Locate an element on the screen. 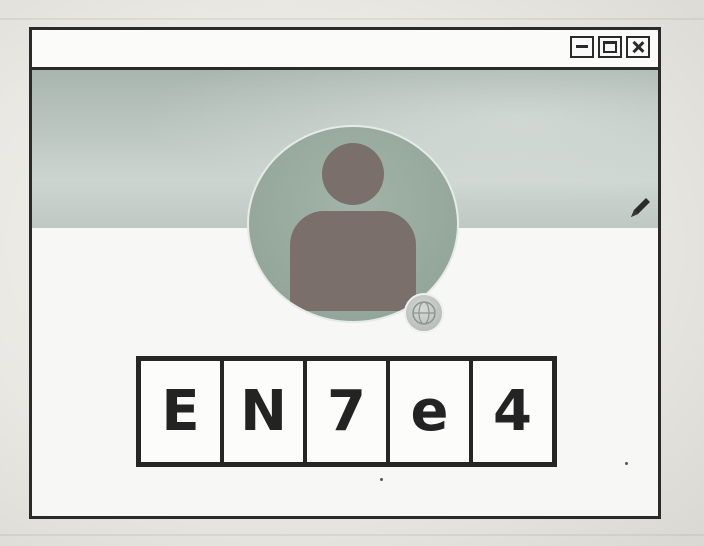  maximize-icon is located at coordinates (610, 47).